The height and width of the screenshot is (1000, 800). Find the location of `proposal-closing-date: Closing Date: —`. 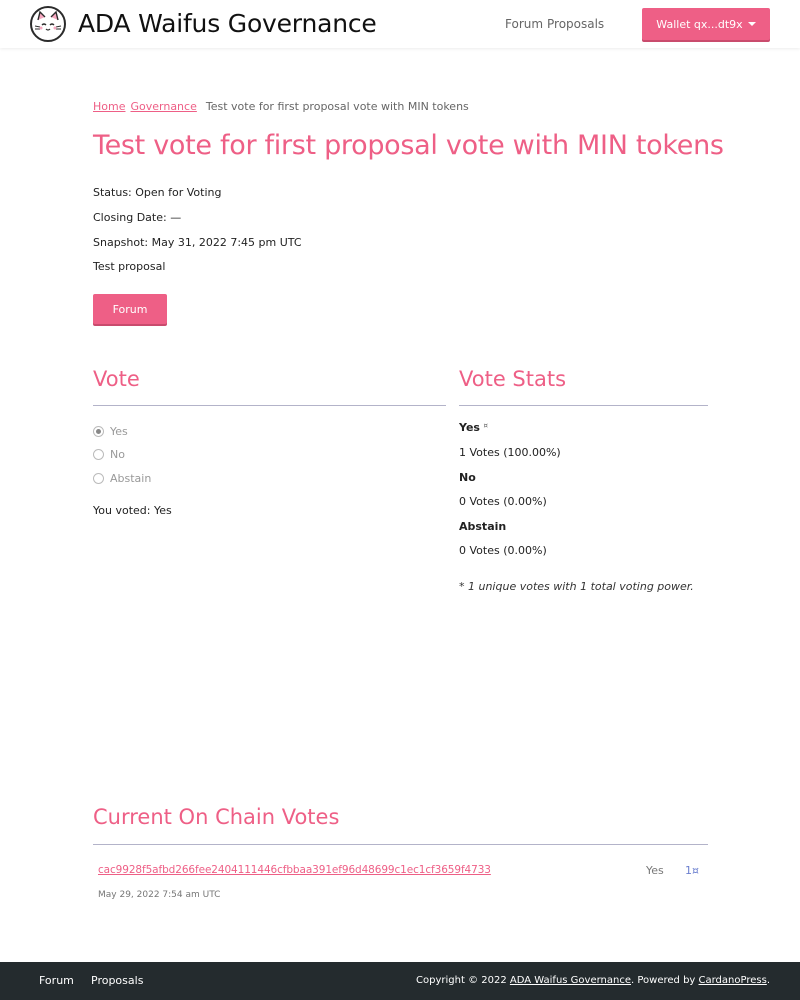

proposal-closing-date: Closing Date: — is located at coordinates (137, 217).